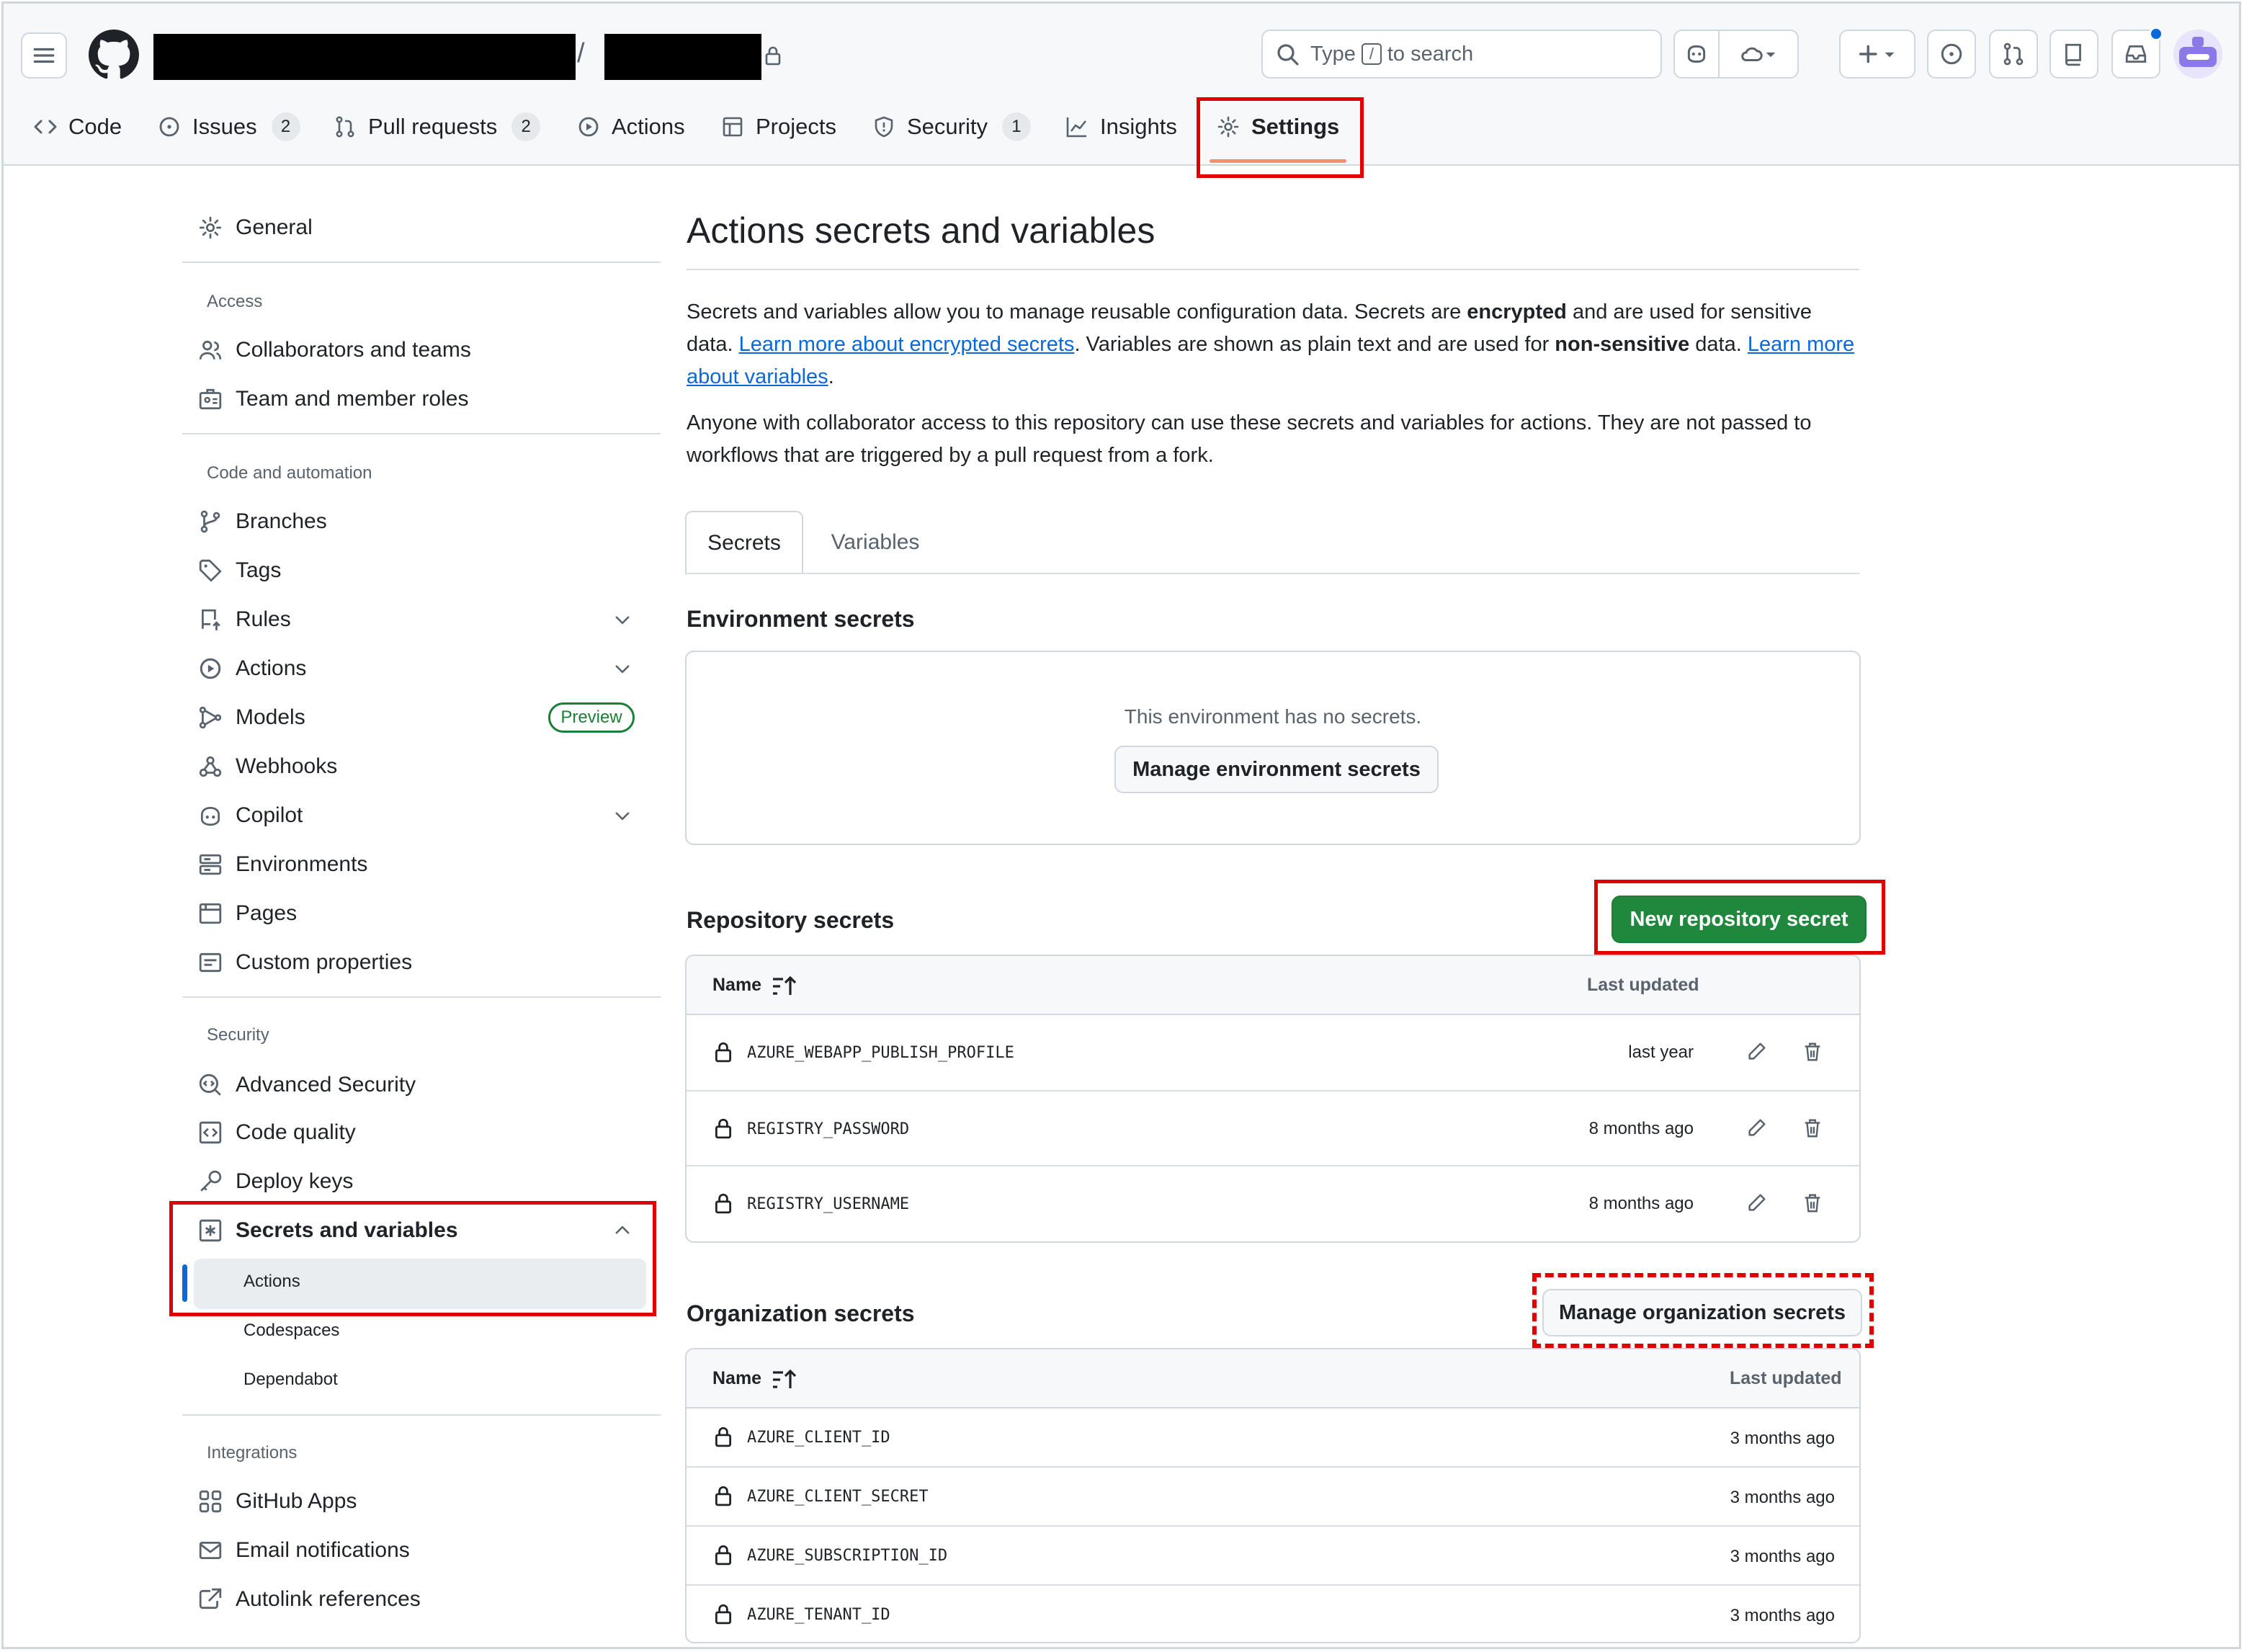  I want to click on search-prefix: Type, so click(1333, 54).